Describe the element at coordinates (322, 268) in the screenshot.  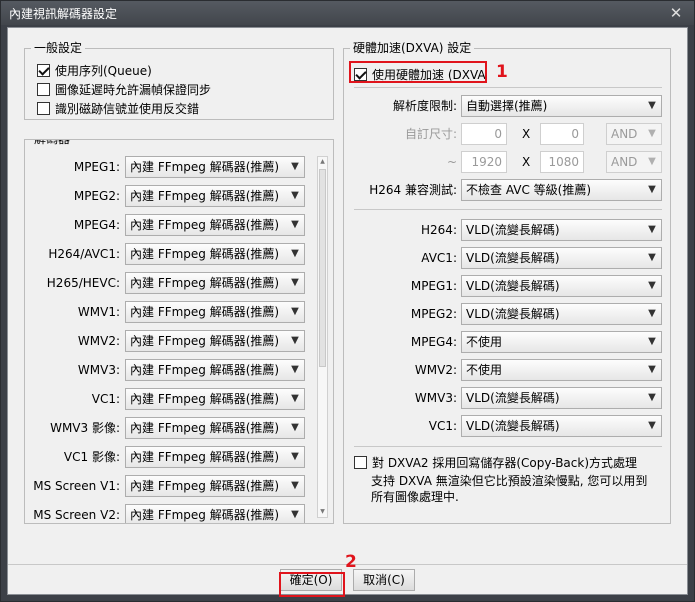
I see `scrollbar-thumb` at that location.